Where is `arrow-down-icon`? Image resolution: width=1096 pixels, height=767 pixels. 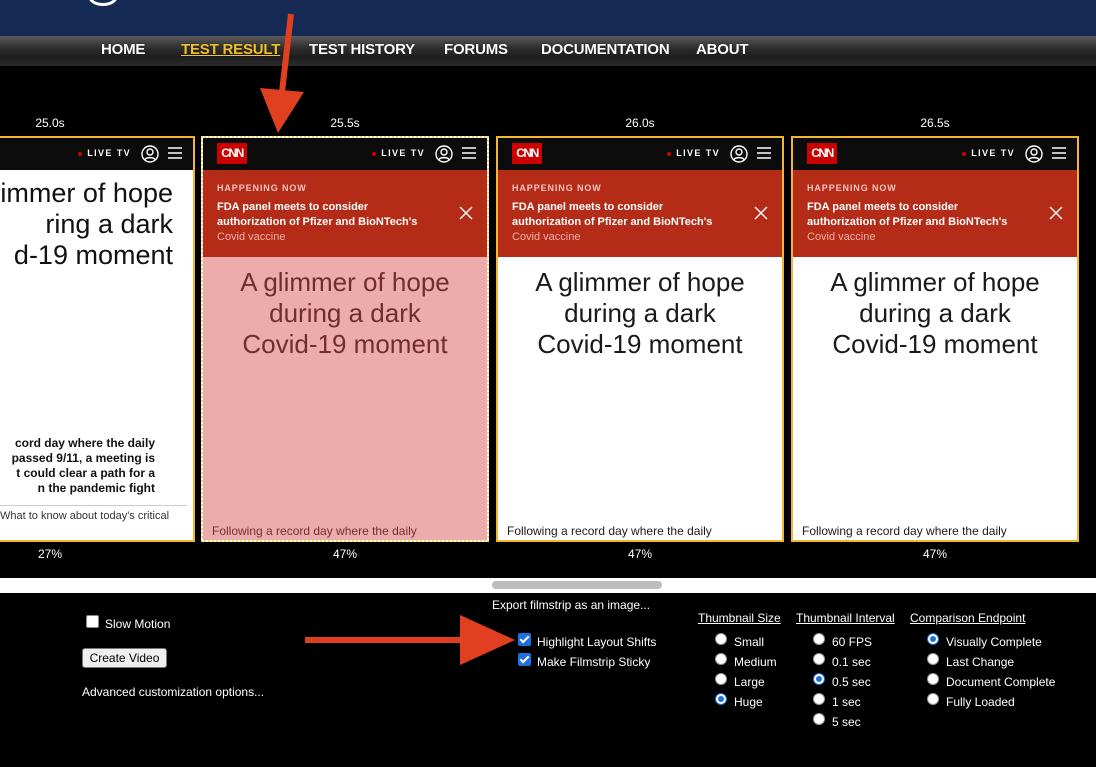 arrow-down-icon is located at coordinates (282, 73).